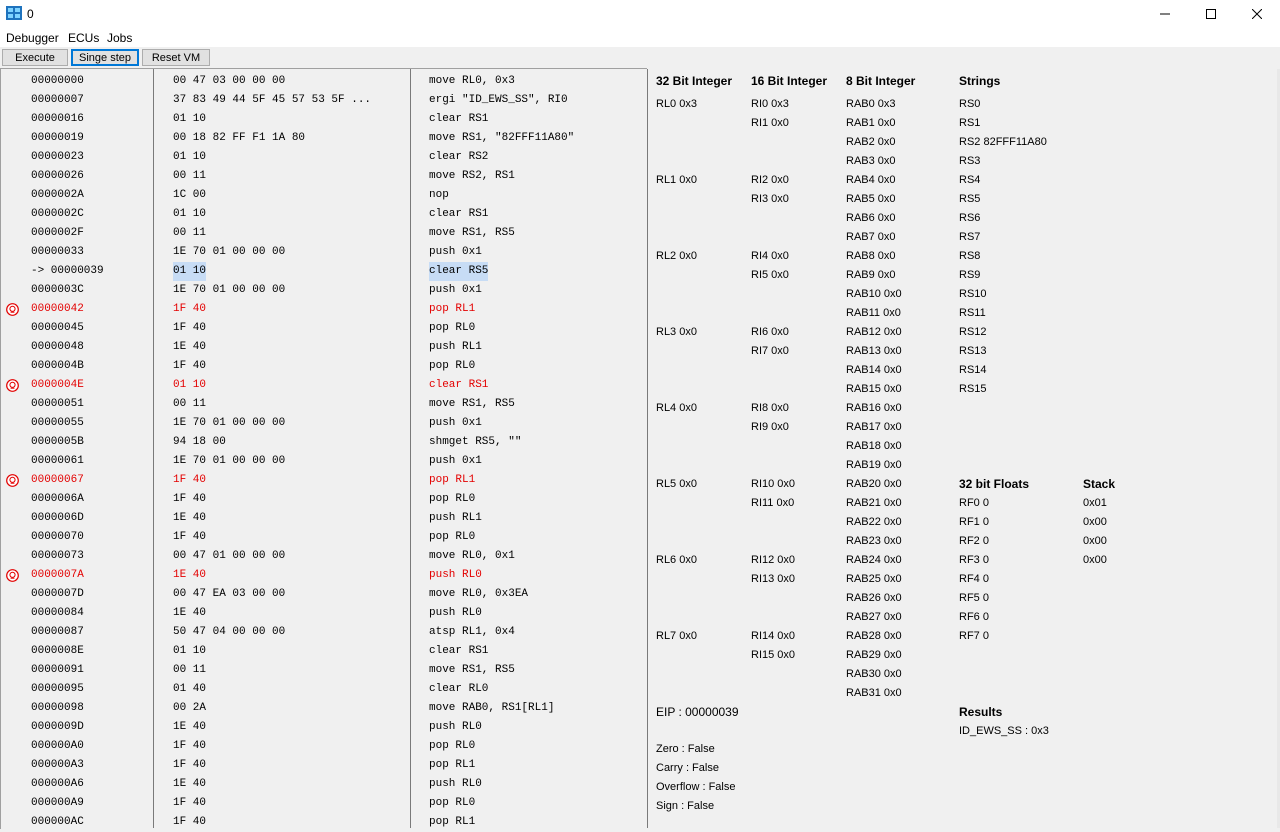 The height and width of the screenshot is (832, 1280). Describe the element at coordinates (874, 465) in the screenshot. I see `register-rab: RAB19 0x0` at that location.